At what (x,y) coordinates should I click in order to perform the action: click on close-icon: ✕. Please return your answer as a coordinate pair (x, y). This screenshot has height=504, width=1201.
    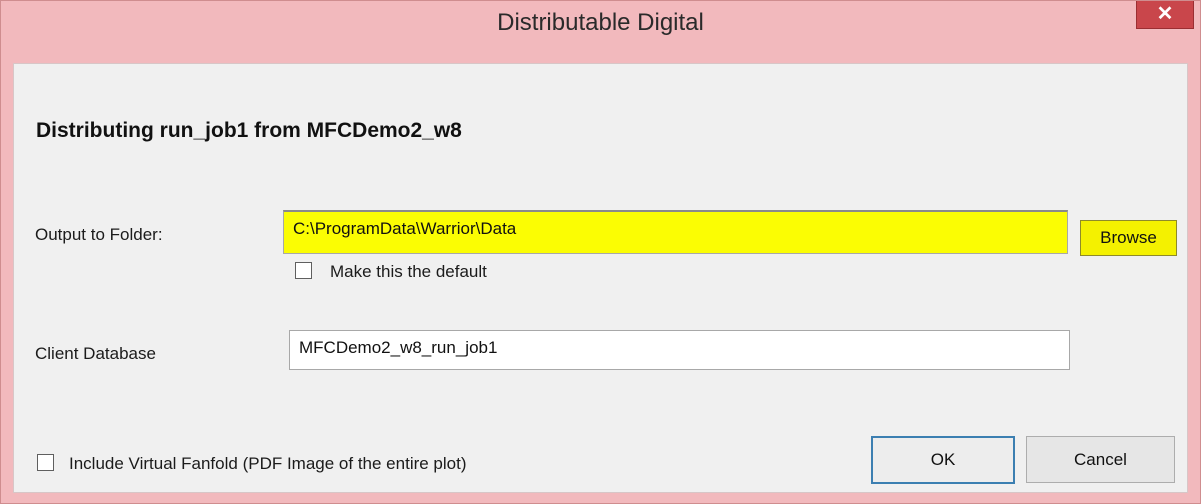
    Looking at the image, I should click on (1165, 14).